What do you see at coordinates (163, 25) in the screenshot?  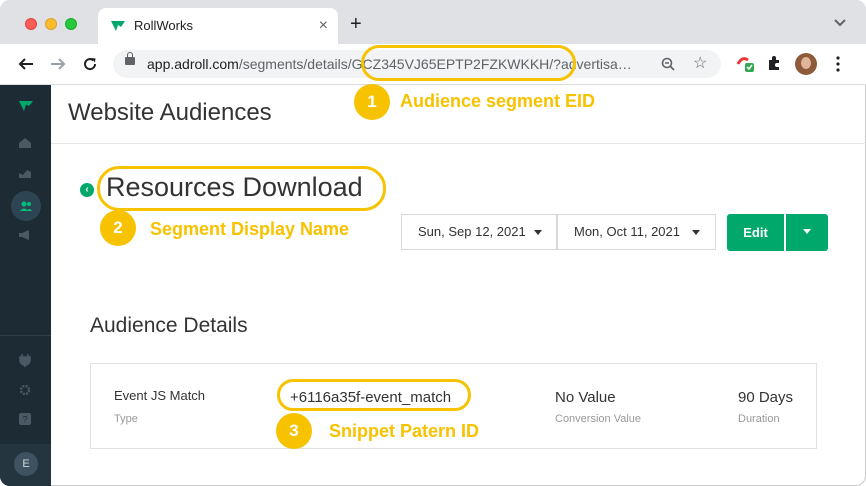 I see `tab-title: RollWorks` at bounding box center [163, 25].